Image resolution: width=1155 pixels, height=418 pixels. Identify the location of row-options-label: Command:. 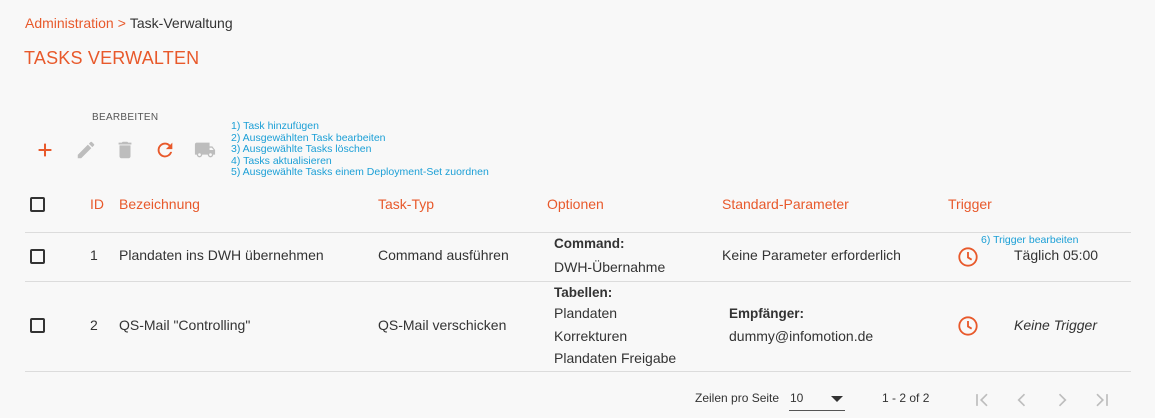
(589, 243).